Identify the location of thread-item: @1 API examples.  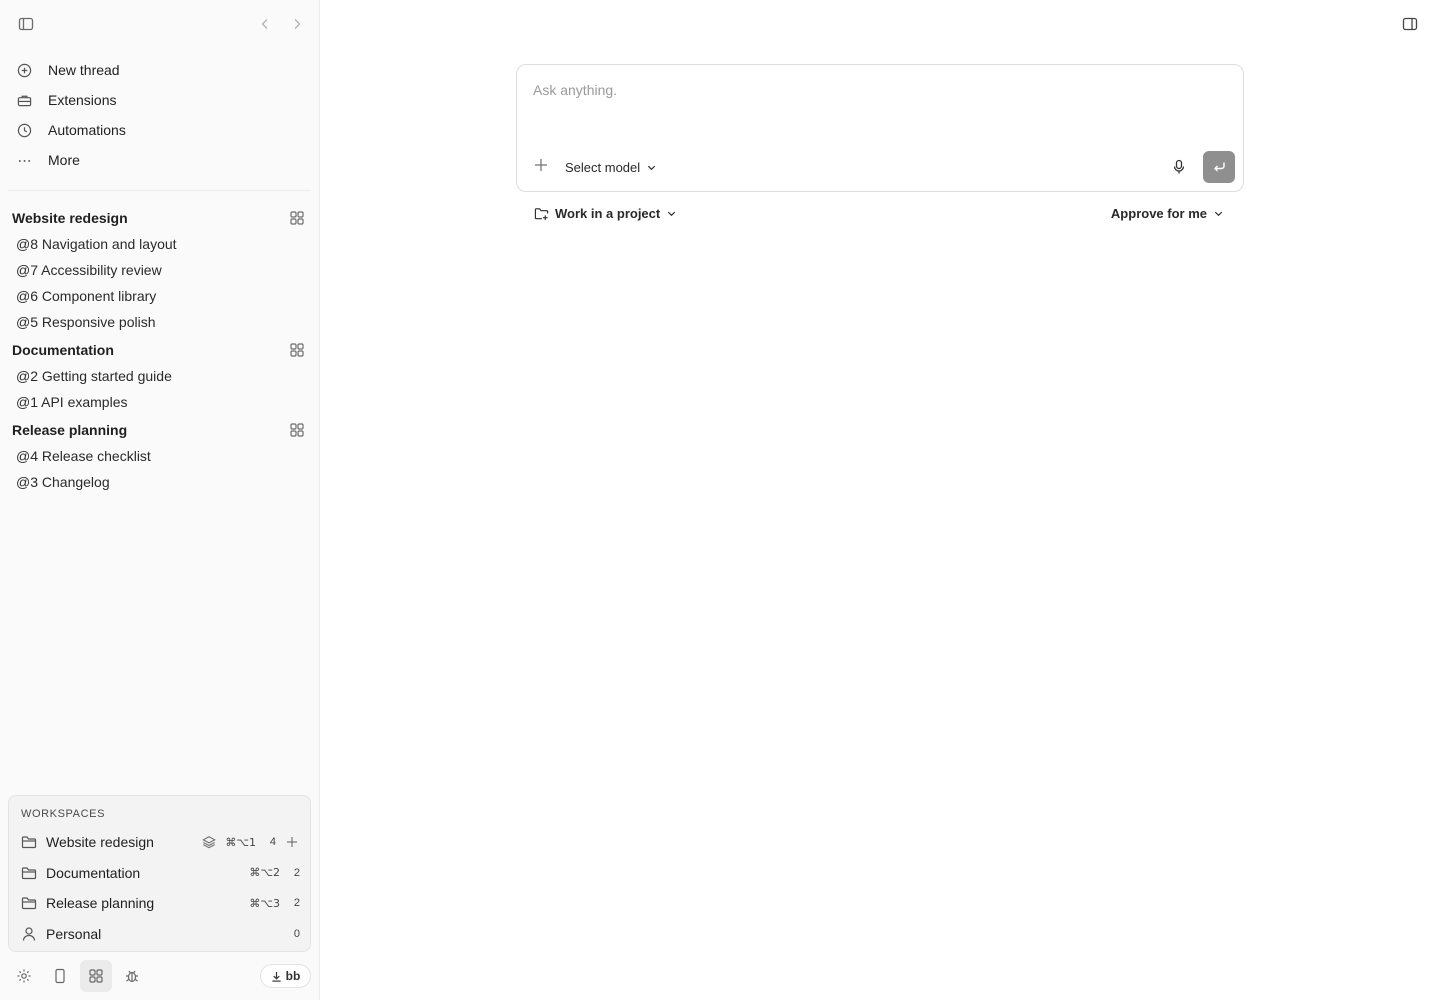
(159, 402).